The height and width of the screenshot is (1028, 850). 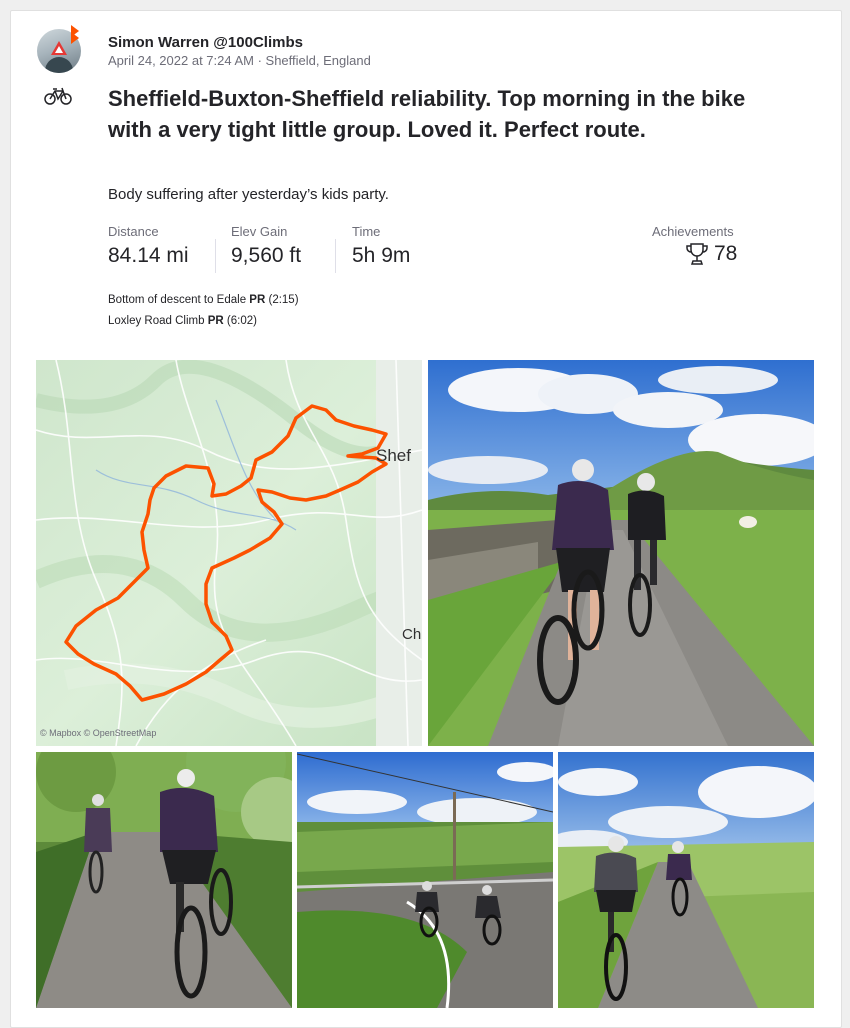 I want to click on photo-group-ride, so click(x=686, y=880).